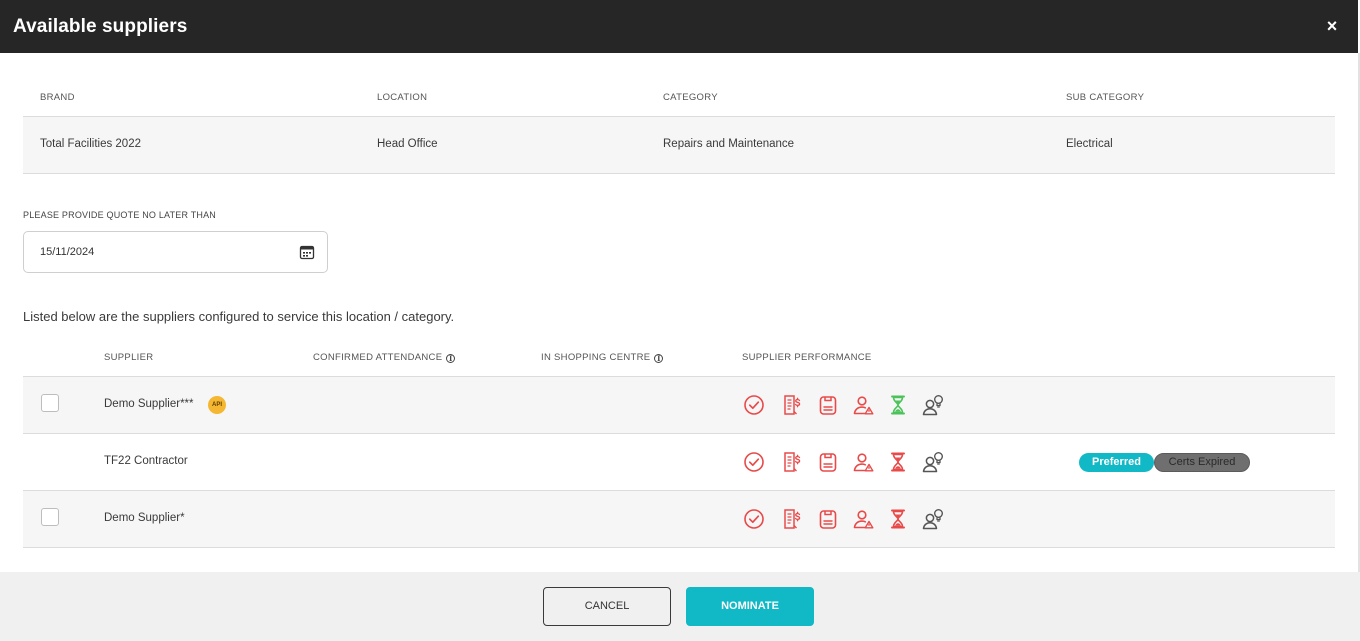 Image resolution: width=1360 pixels, height=641 pixels. Describe the element at coordinates (402, 97) in the screenshot. I see `location-header: LOCATION` at that location.